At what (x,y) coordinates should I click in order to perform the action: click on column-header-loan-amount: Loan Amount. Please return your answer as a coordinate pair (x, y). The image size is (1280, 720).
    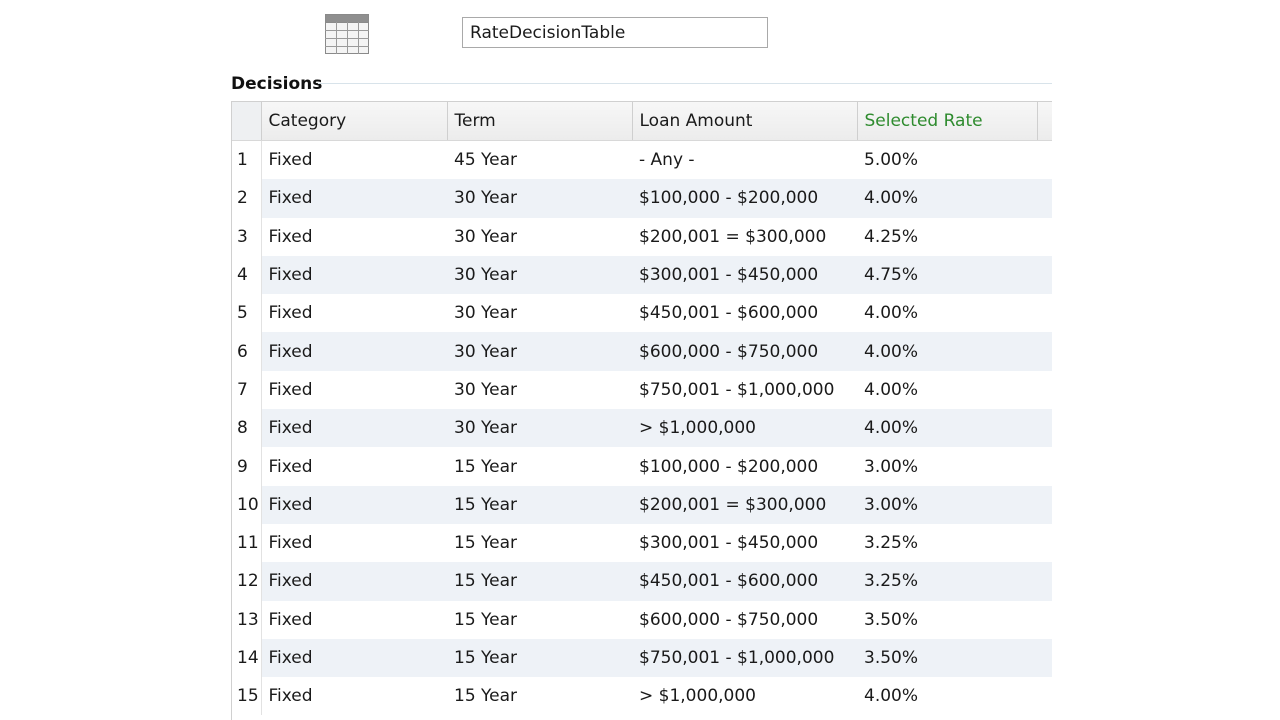
    Looking at the image, I should click on (745, 121).